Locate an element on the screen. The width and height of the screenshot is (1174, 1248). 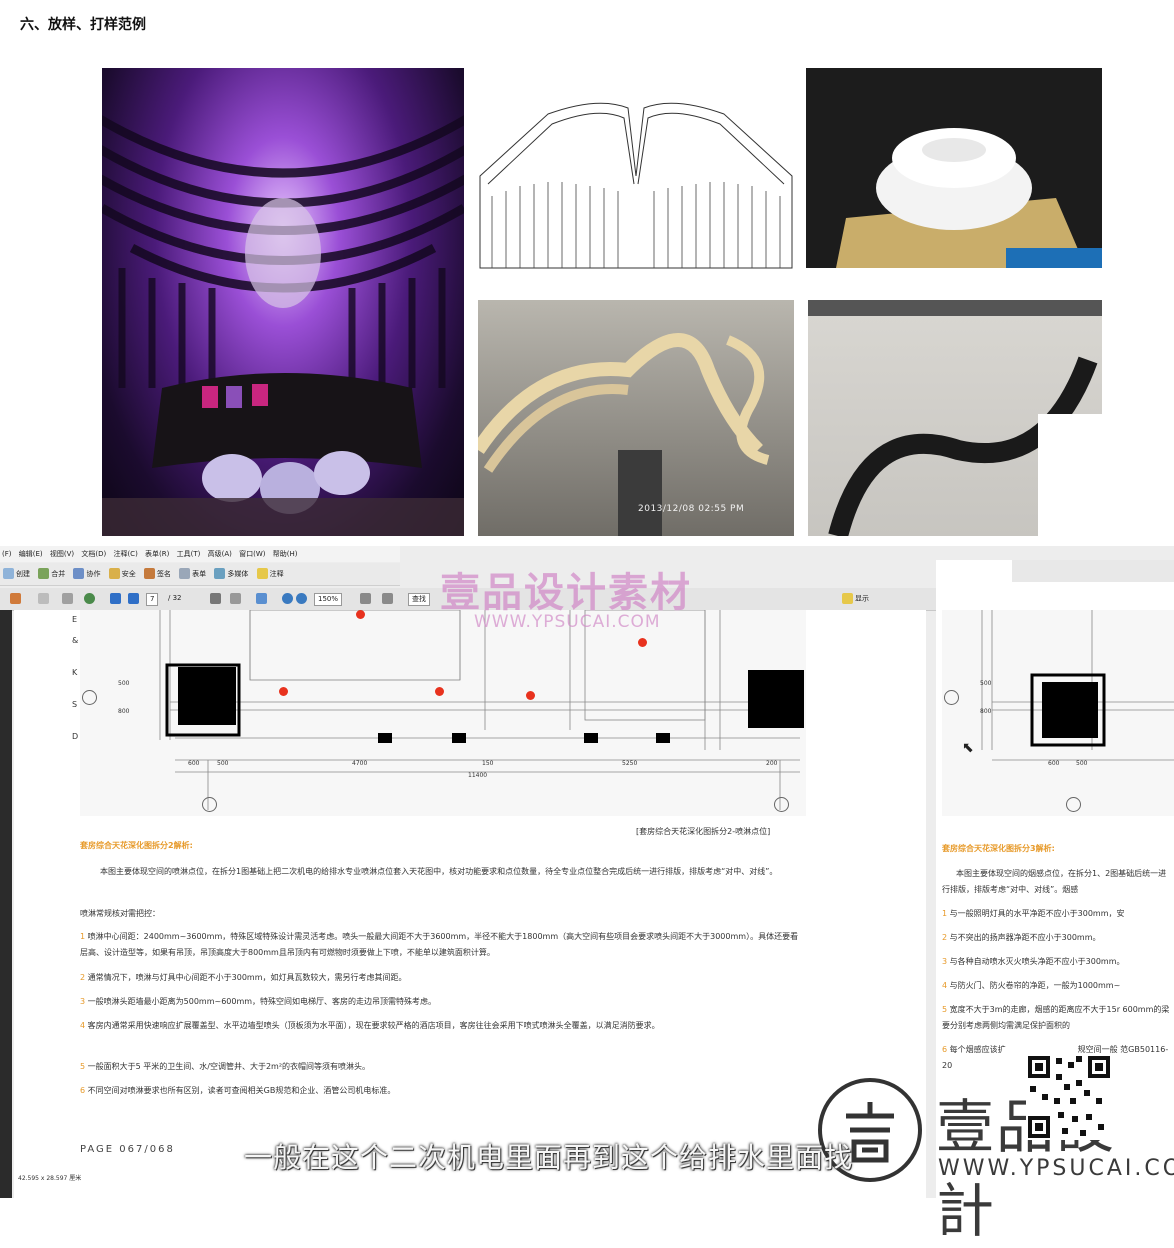
menu-item-tools: 工具(T) is located at coordinates (189, 554).